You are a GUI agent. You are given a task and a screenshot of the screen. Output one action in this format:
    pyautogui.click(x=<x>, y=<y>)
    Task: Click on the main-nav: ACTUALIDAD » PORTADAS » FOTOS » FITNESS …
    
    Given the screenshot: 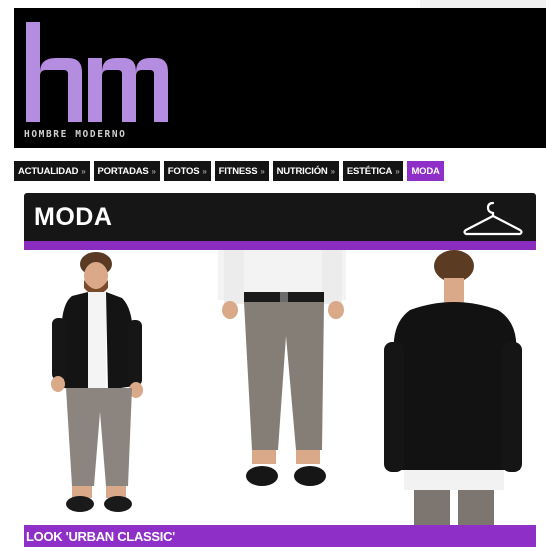 What is the action you would take?
    pyautogui.click(x=280, y=171)
    